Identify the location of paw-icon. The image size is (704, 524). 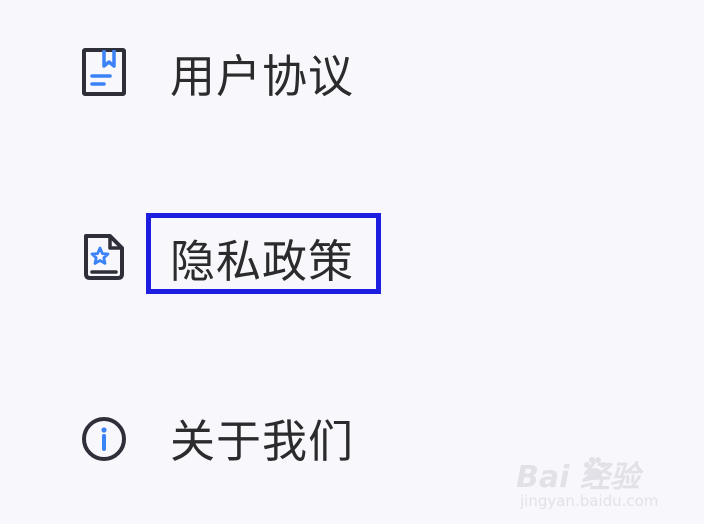
(595, 469).